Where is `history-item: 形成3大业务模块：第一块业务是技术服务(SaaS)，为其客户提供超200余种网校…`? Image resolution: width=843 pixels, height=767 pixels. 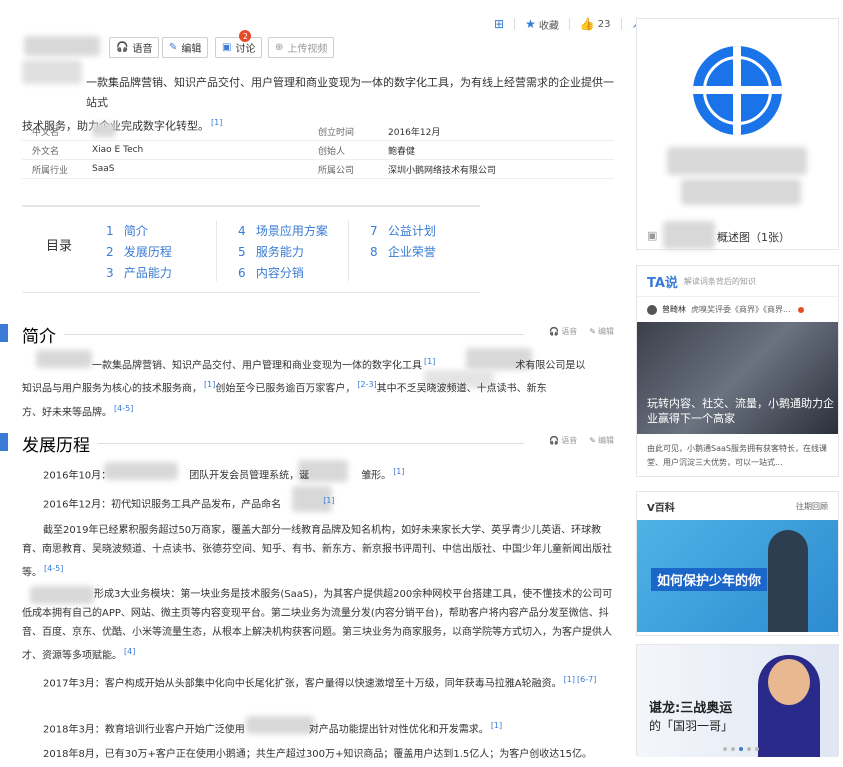 history-item: 形成3大业务模块：第一块业务是技术服务(SaaS)，为其客户提供超200余种网校… is located at coordinates (317, 625).